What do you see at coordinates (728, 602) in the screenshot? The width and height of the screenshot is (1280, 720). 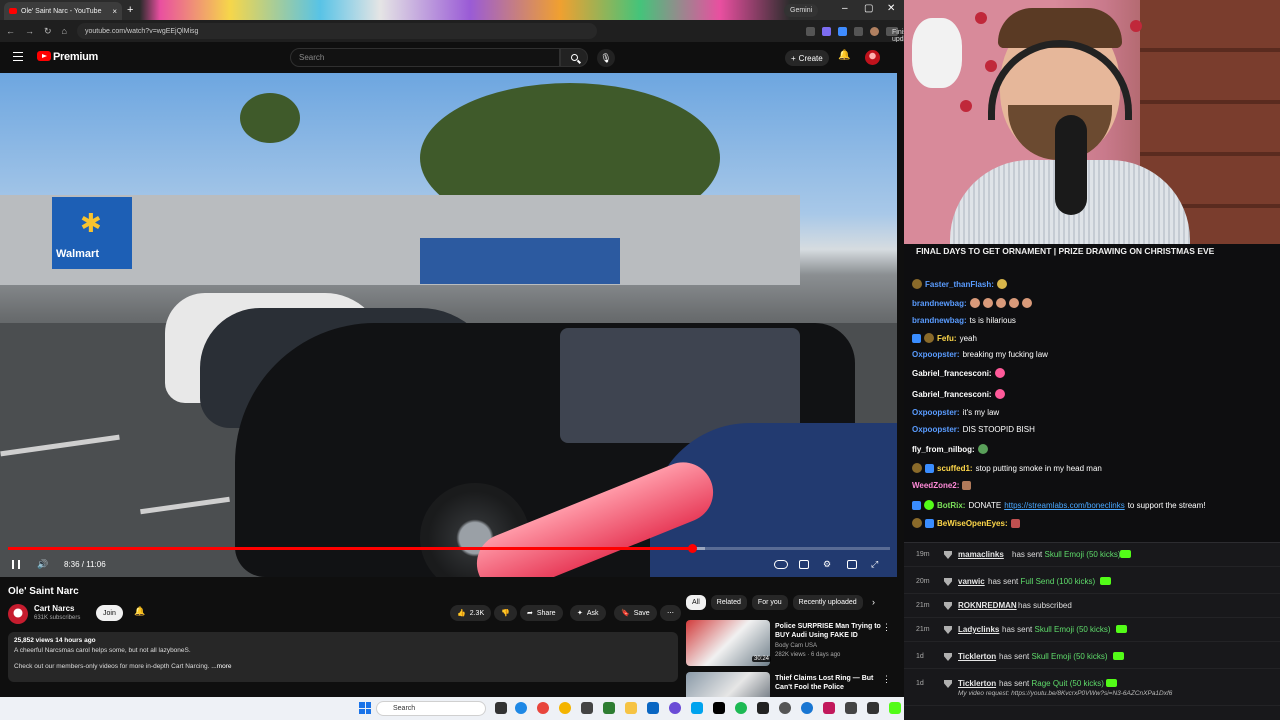 I see `chip-related: Related` at bounding box center [728, 602].